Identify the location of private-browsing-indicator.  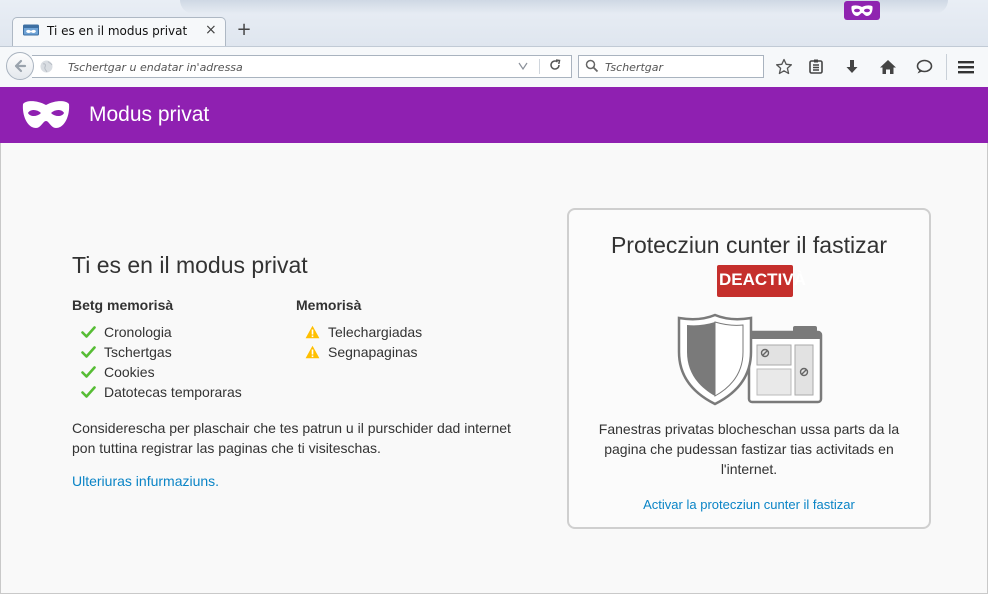
(862, 10).